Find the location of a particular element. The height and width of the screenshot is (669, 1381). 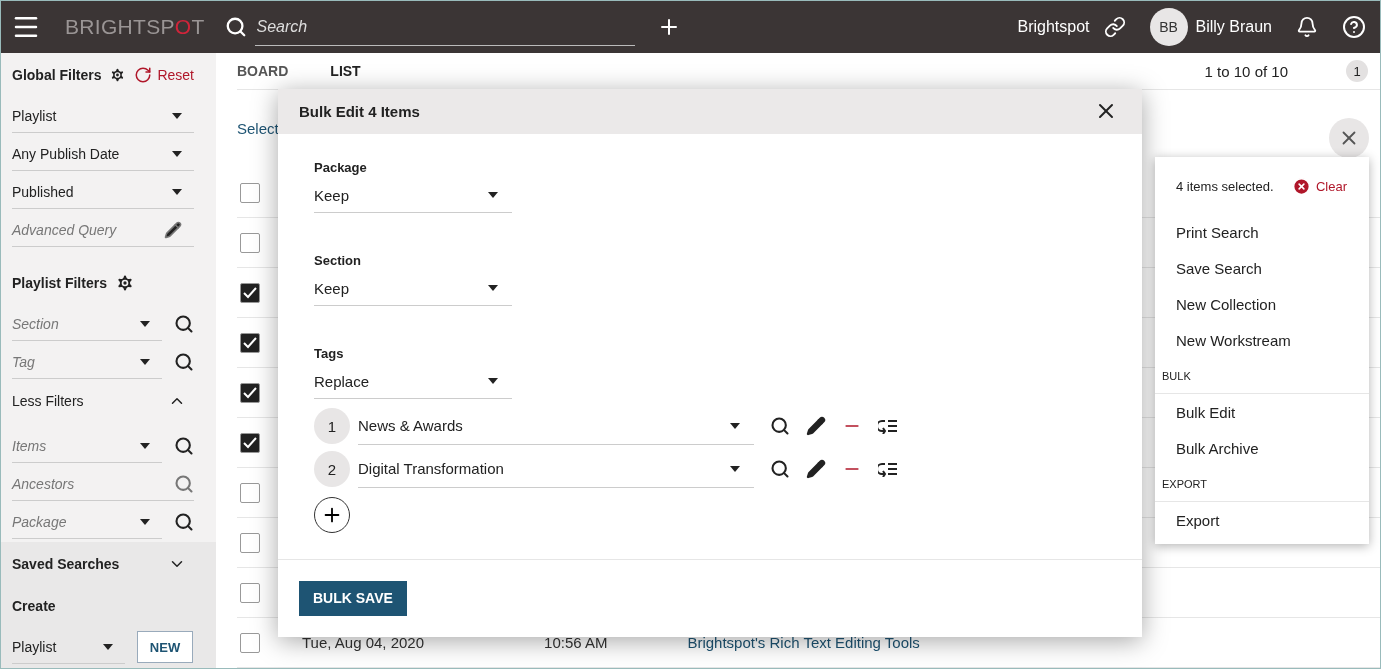

menu-item: Bulk Archive is located at coordinates (1262, 448).